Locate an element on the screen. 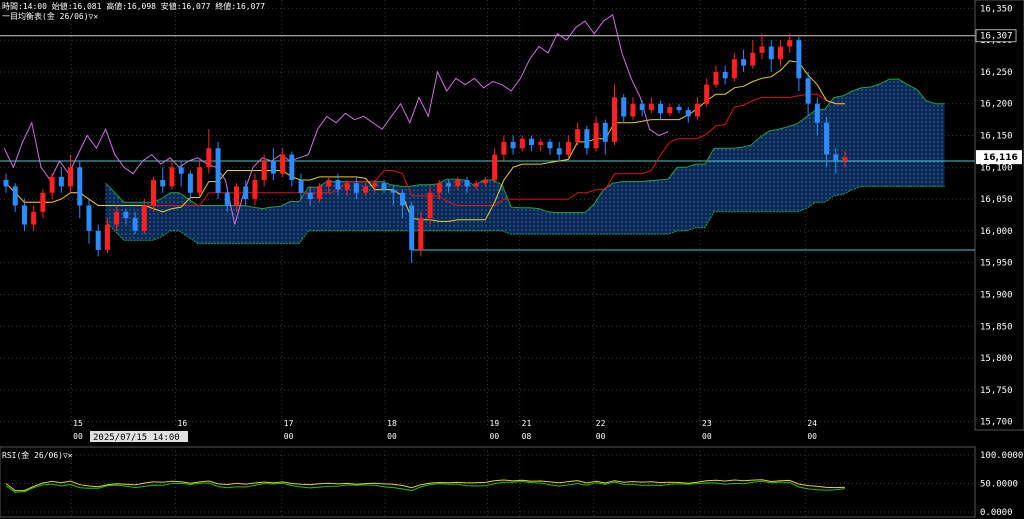 Image resolution: width=1024 pixels, height=519 pixels. x-time-label: 08 is located at coordinates (527, 436).